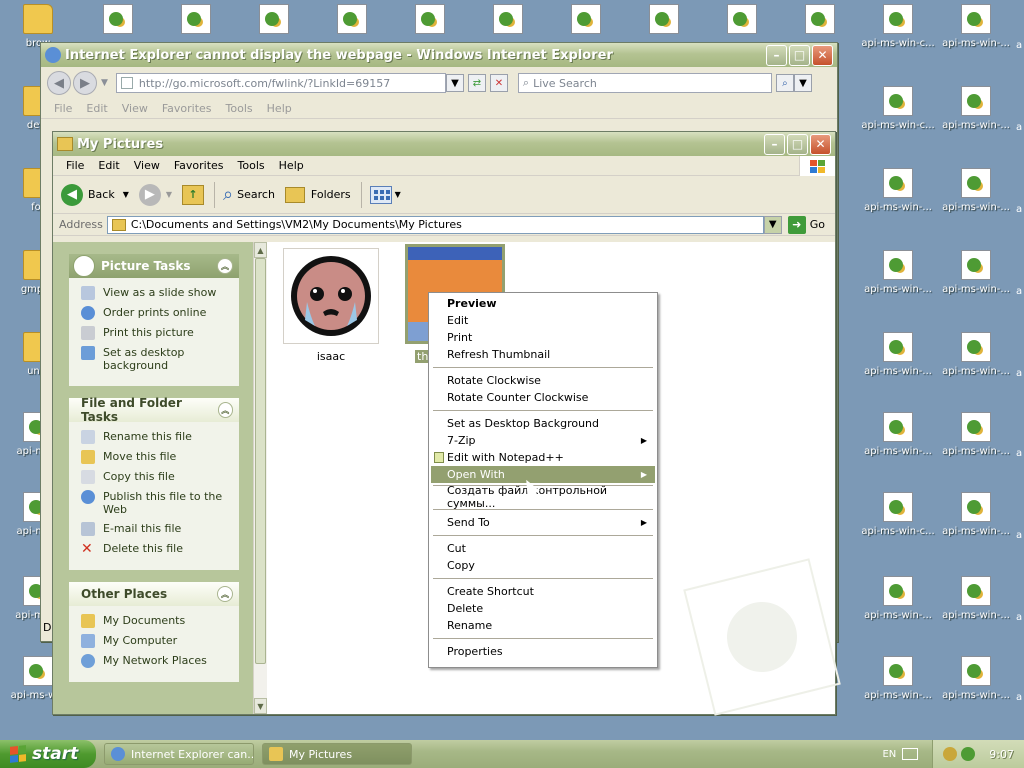 The image size is (1024, 768). I want to click on ie-stop-button: ✕, so click(498, 83).